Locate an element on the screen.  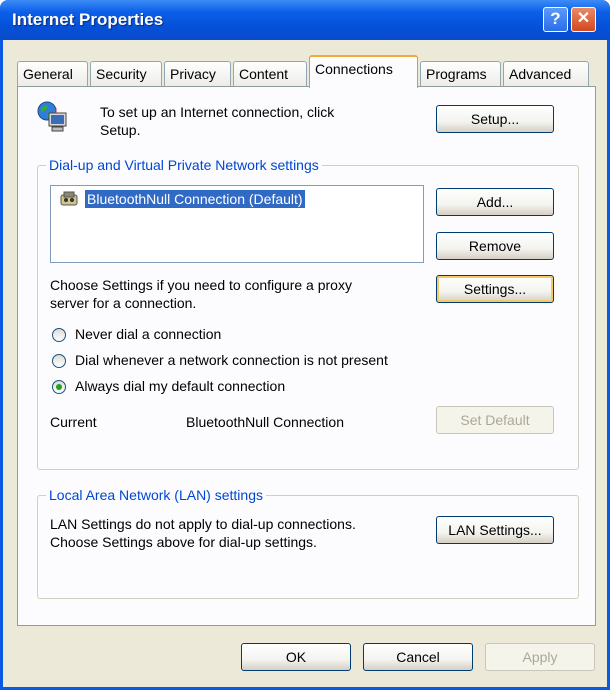
always-dial-label: Always dial my default connection is located at coordinates (180, 386).